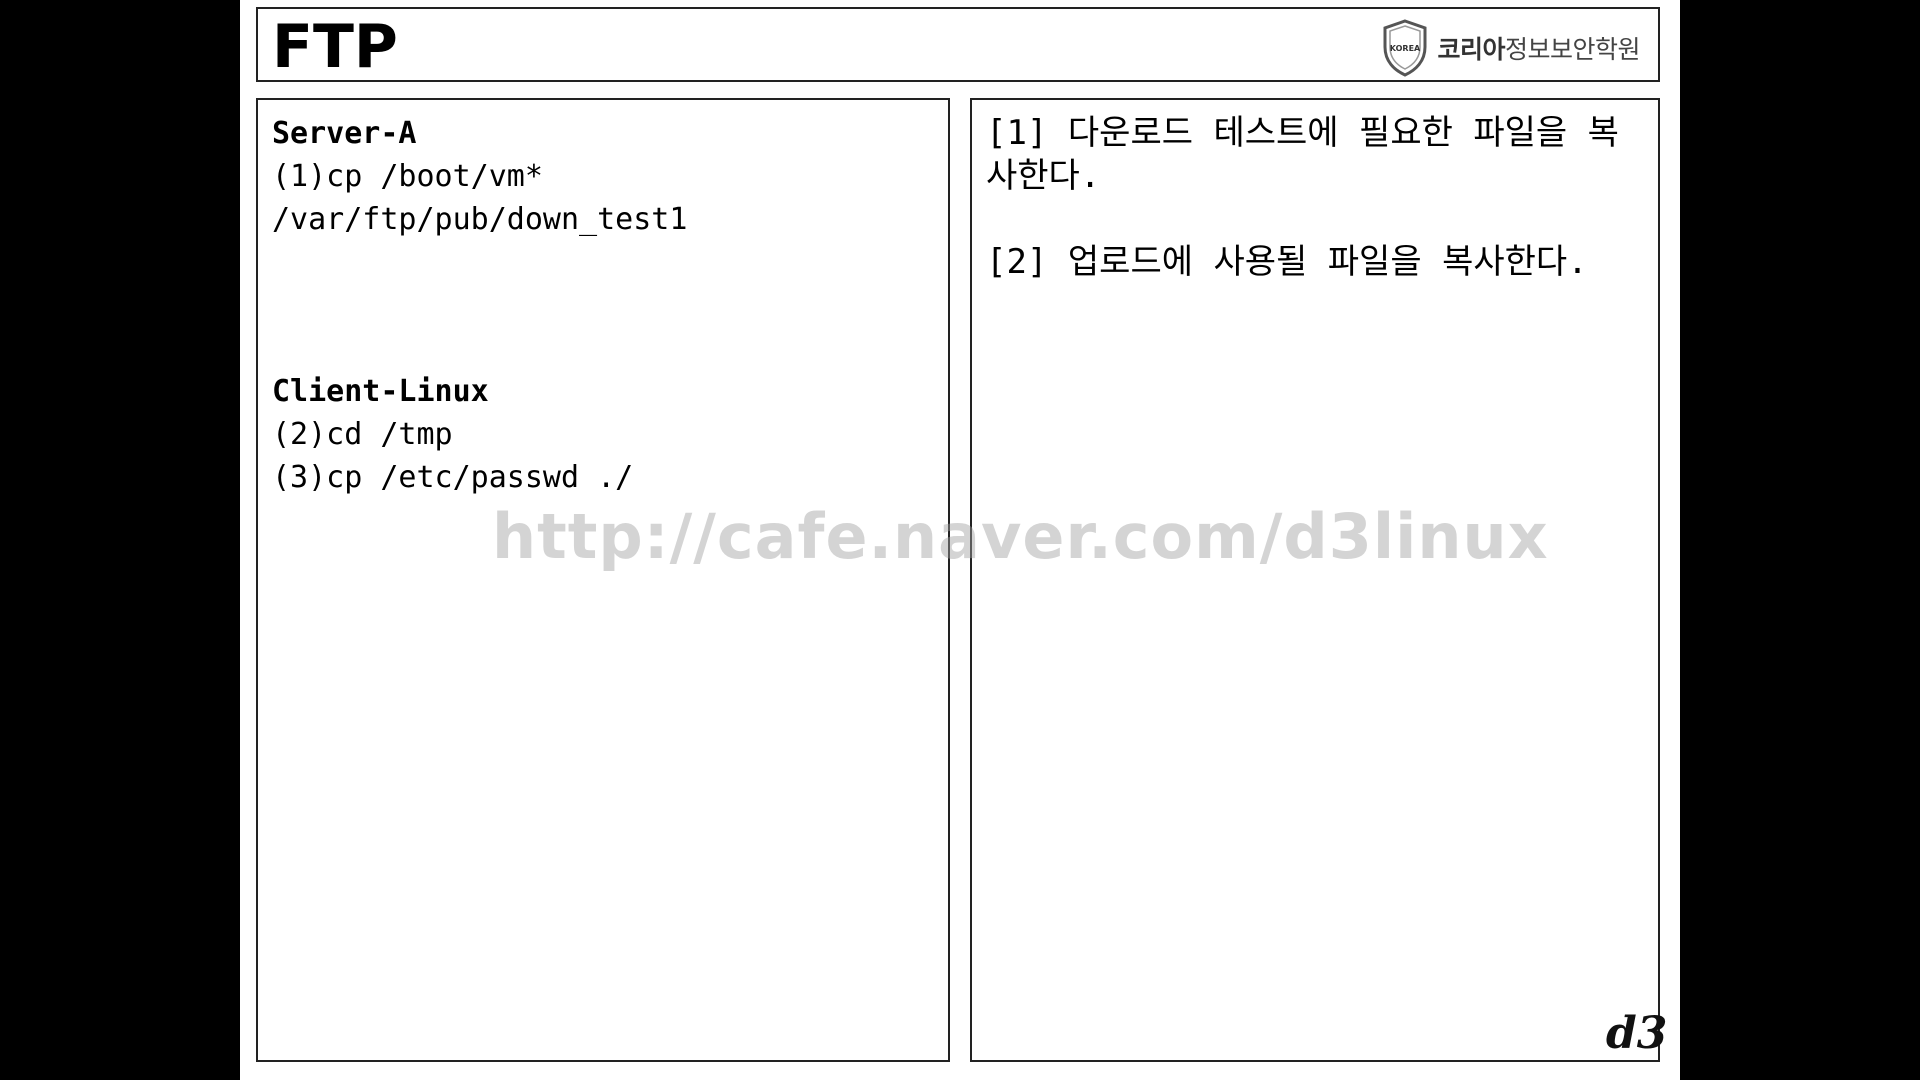  Describe the element at coordinates (453, 477) in the screenshot. I see `client-command-line: (3)cp /etc/passwd ./` at that location.